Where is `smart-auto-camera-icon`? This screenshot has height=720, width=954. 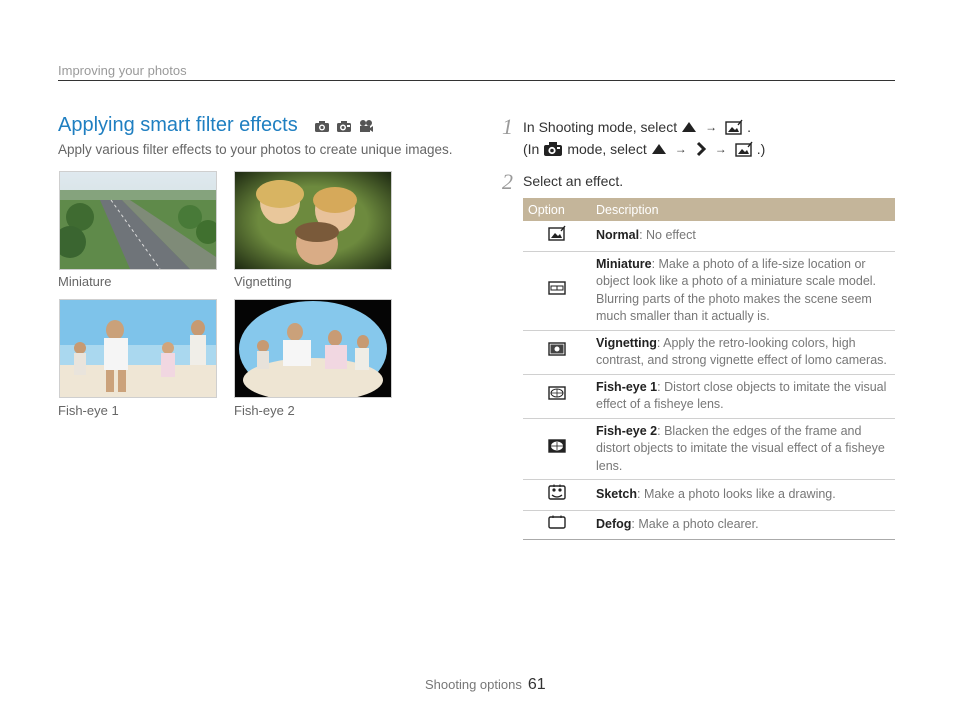
smart-auto-camera-icon is located at coordinates (322, 126).